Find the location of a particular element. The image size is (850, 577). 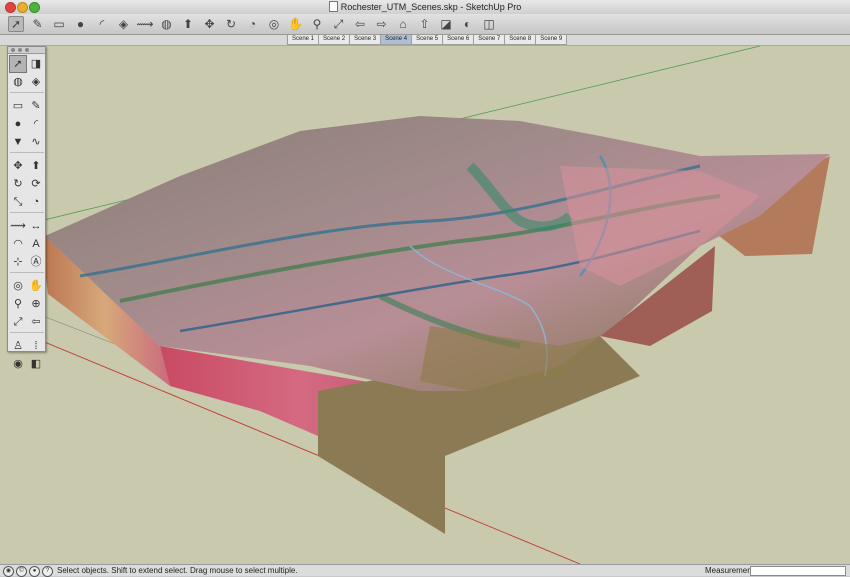

polygon-tool-button: ▼ is located at coordinates (18, 142).